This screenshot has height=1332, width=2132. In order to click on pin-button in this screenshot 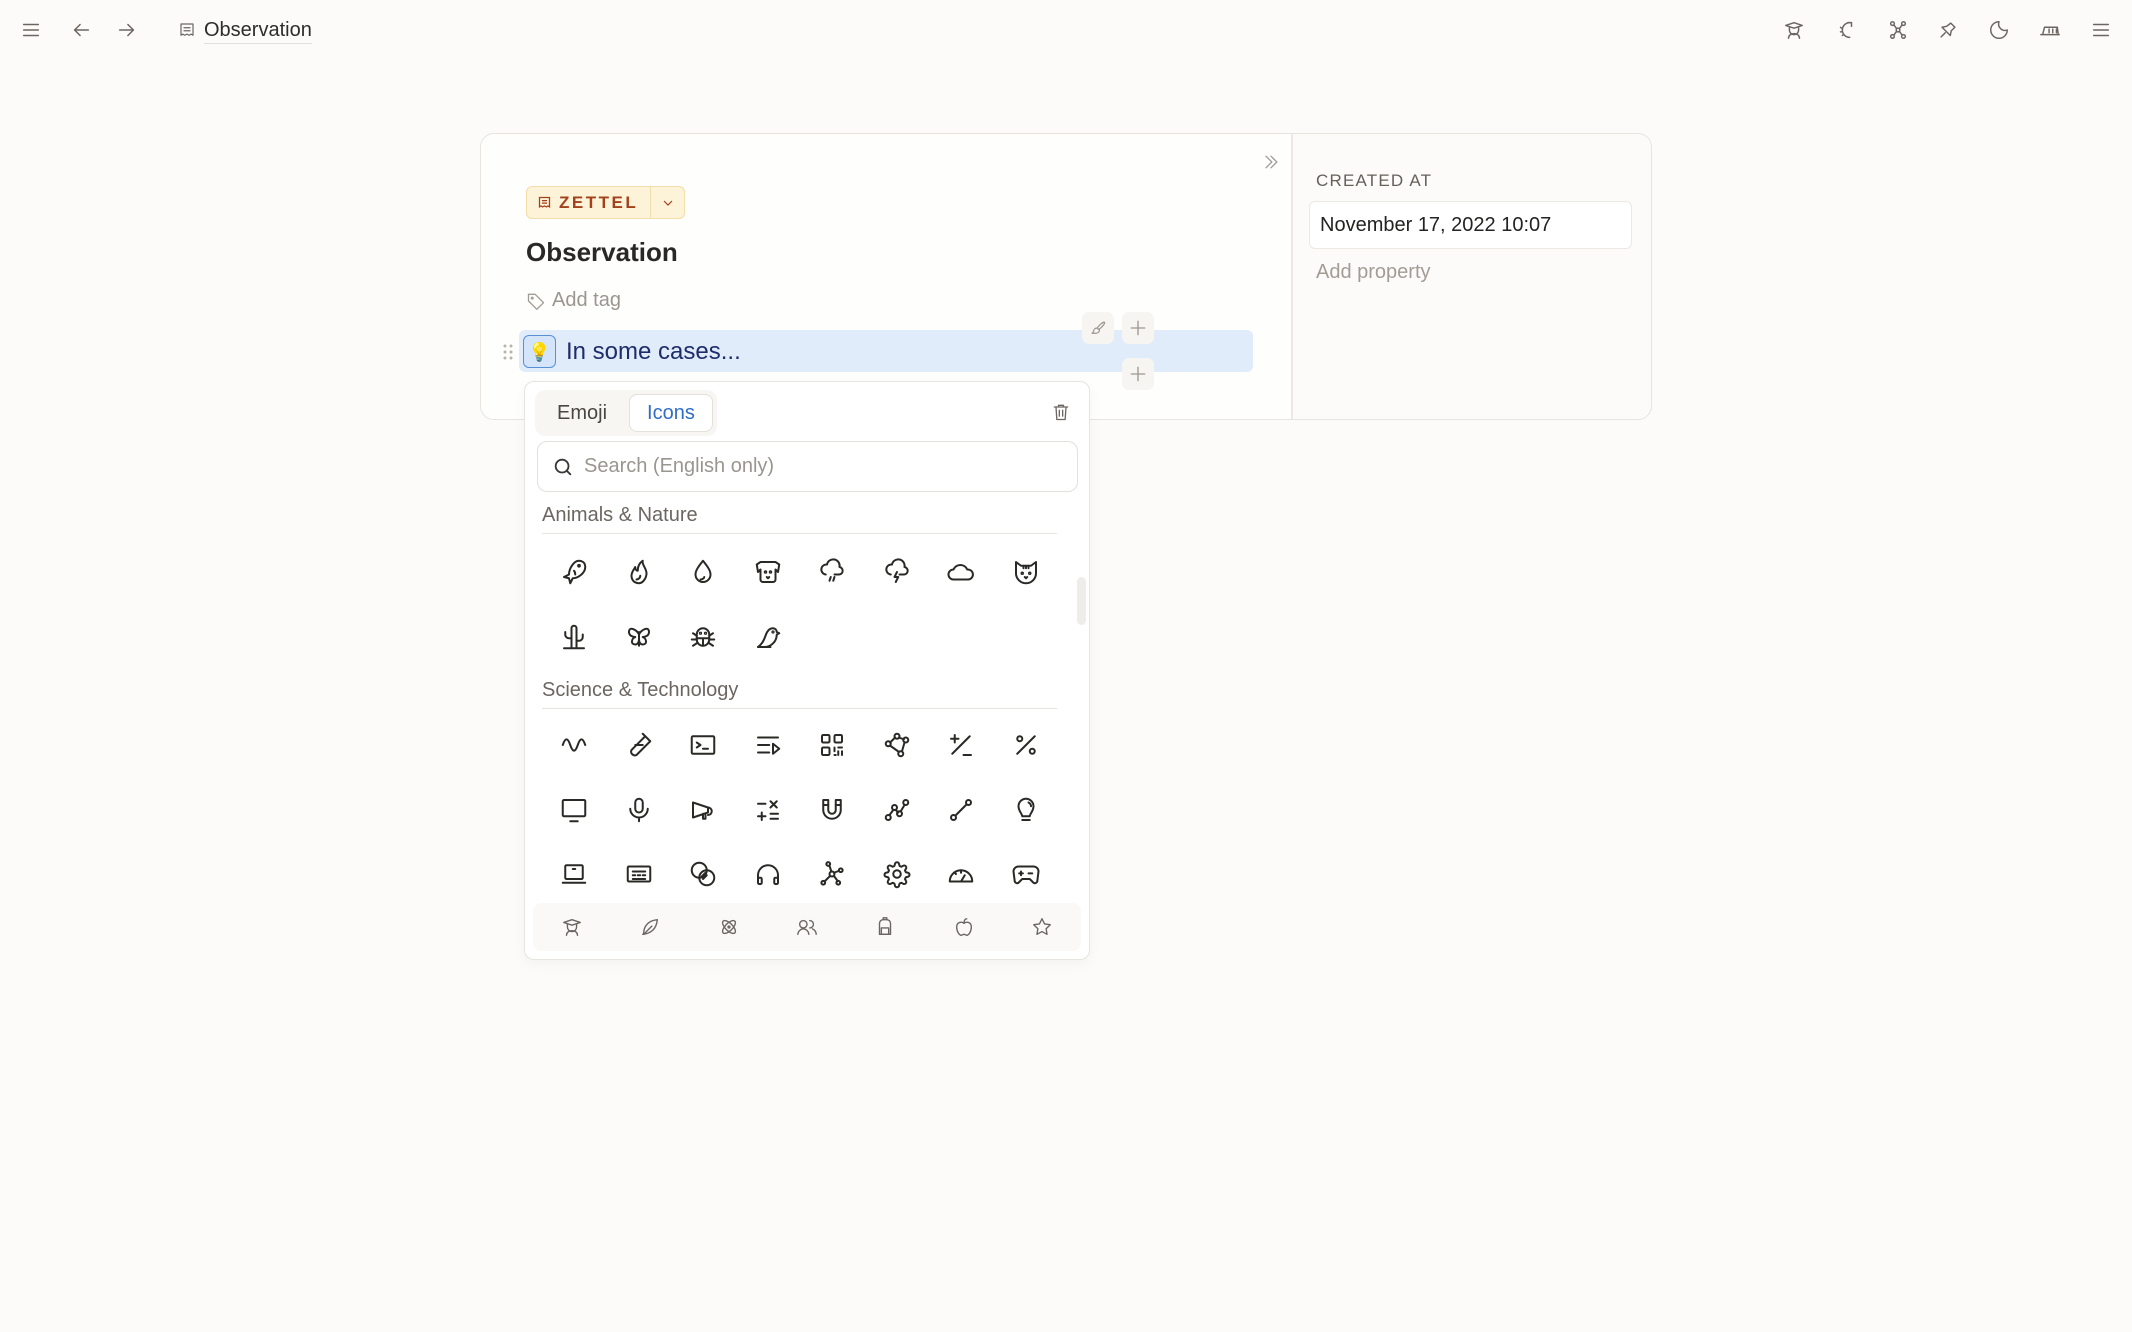, I will do `click(1948, 30)`.